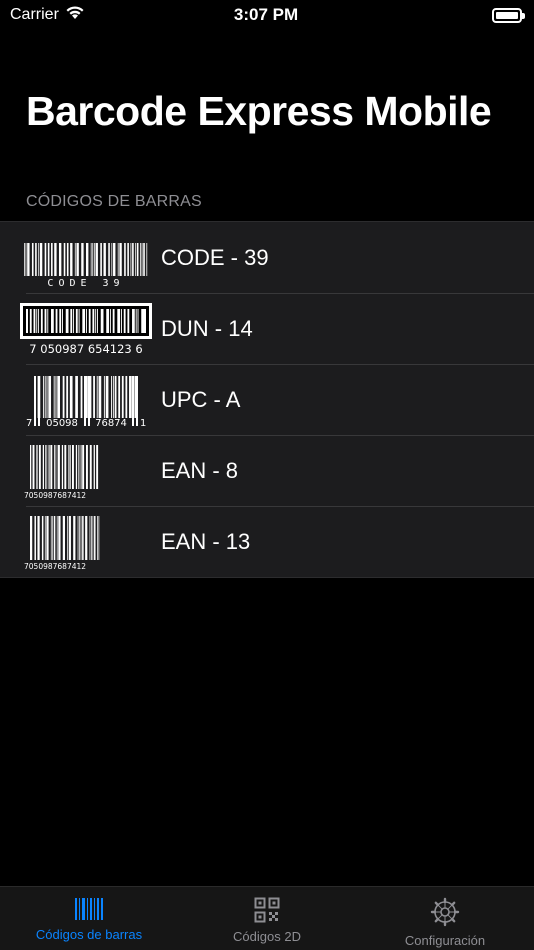 The width and height of the screenshot is (534, 950). What do you see at coordinates (507, 15) in the screenshot?
I see `battery-fill` at bounding box center [507, 15].